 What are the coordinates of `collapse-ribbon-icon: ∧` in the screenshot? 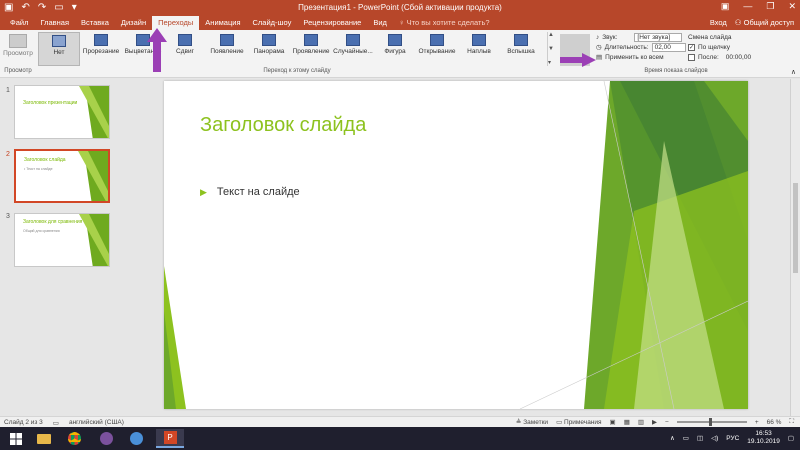 It's located at (793, 72).